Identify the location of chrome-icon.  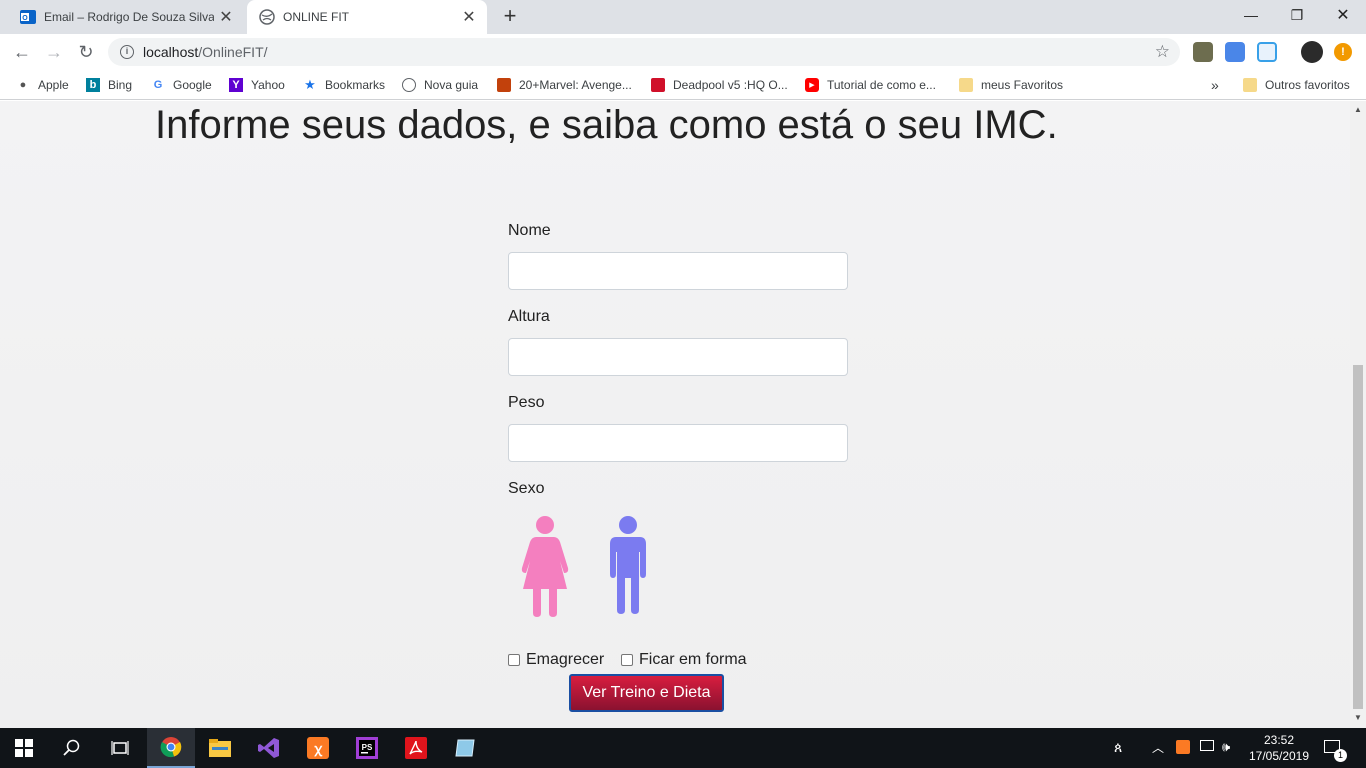
(171, 748).